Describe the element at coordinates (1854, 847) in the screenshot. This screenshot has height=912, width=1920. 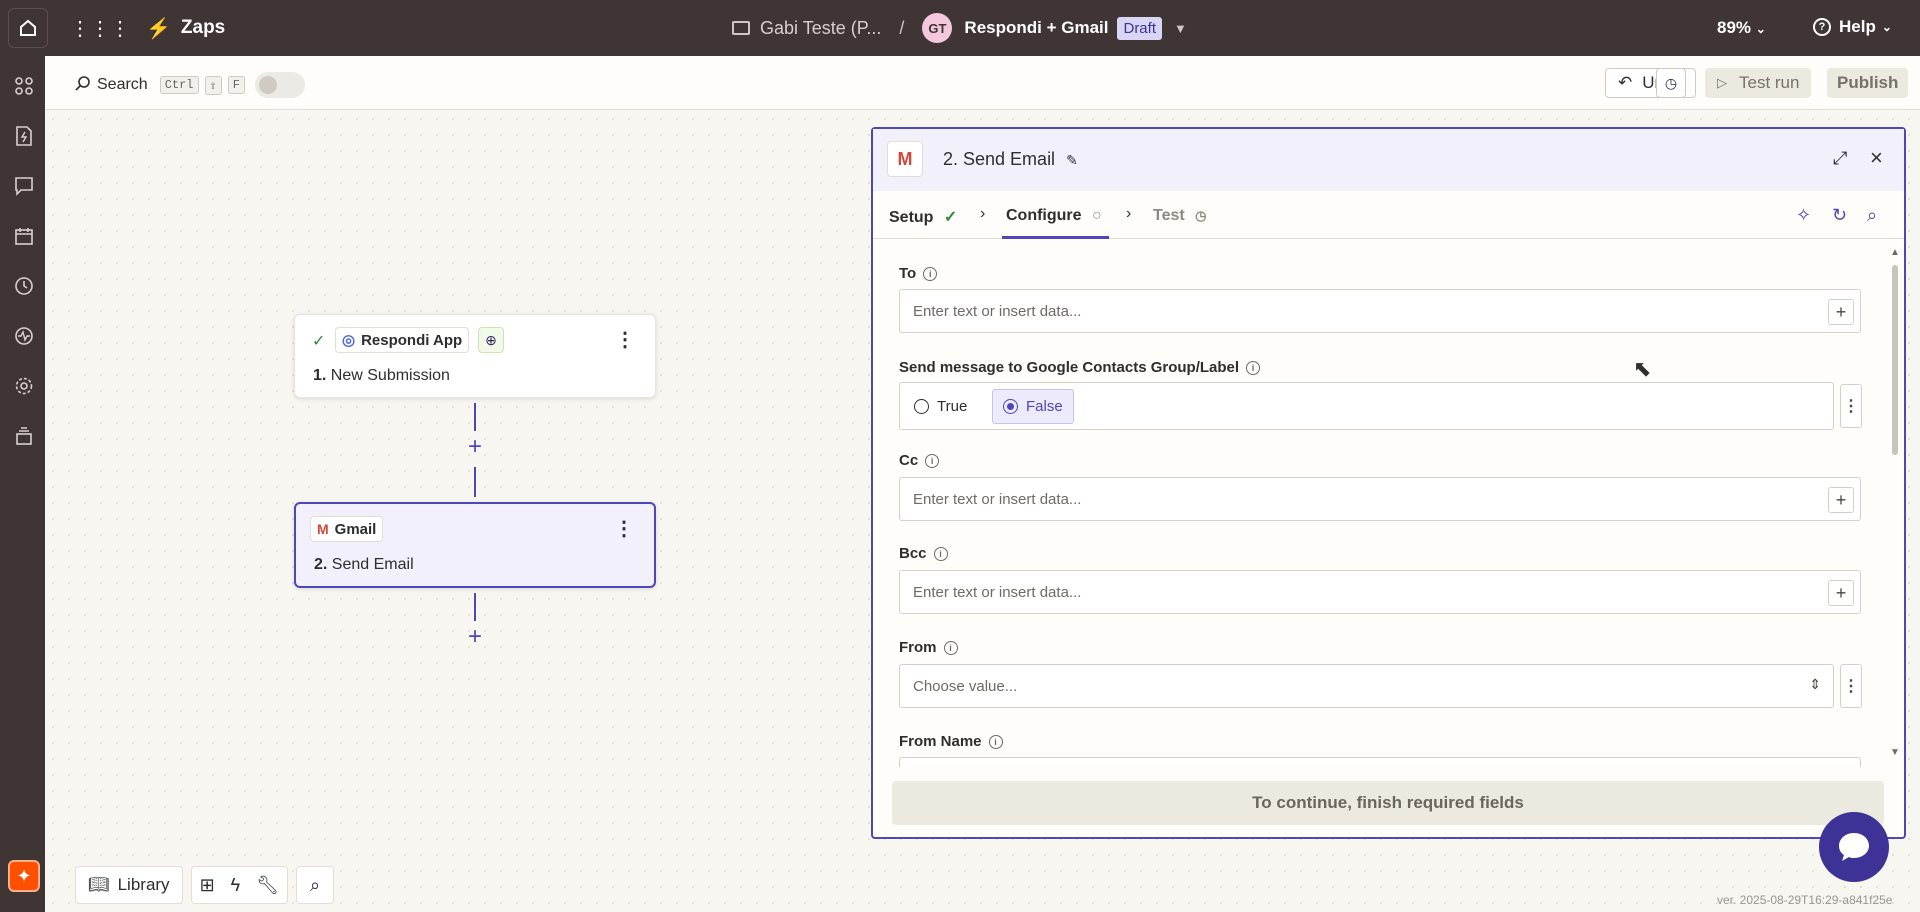
I see `chat-support-button` at that location.